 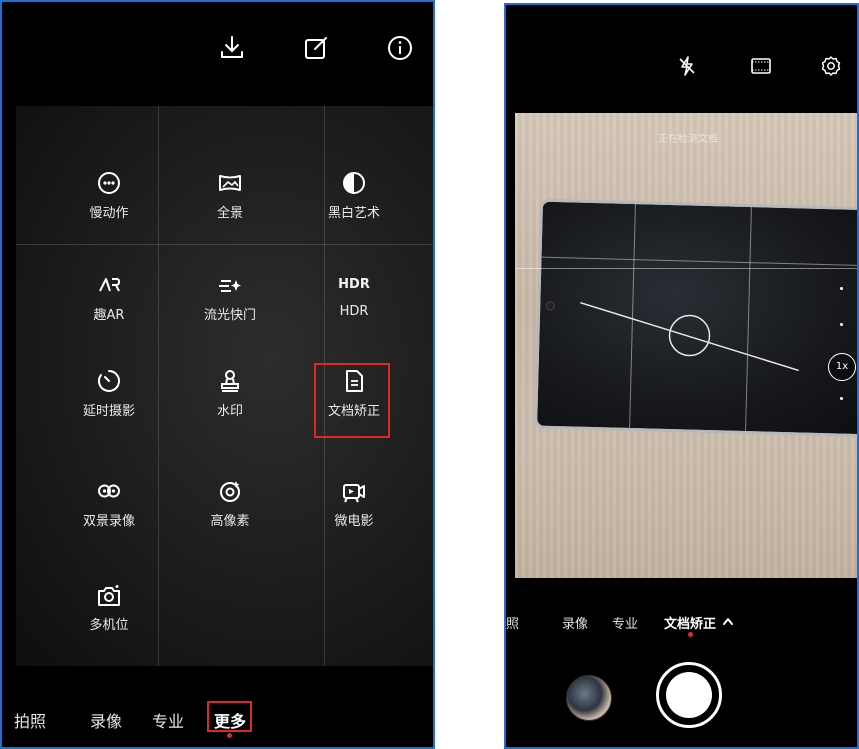 What do you see at coordinates (354, 311) in the screenshot?
I see `mode-label: HDR` at bounding box center [354, 311].